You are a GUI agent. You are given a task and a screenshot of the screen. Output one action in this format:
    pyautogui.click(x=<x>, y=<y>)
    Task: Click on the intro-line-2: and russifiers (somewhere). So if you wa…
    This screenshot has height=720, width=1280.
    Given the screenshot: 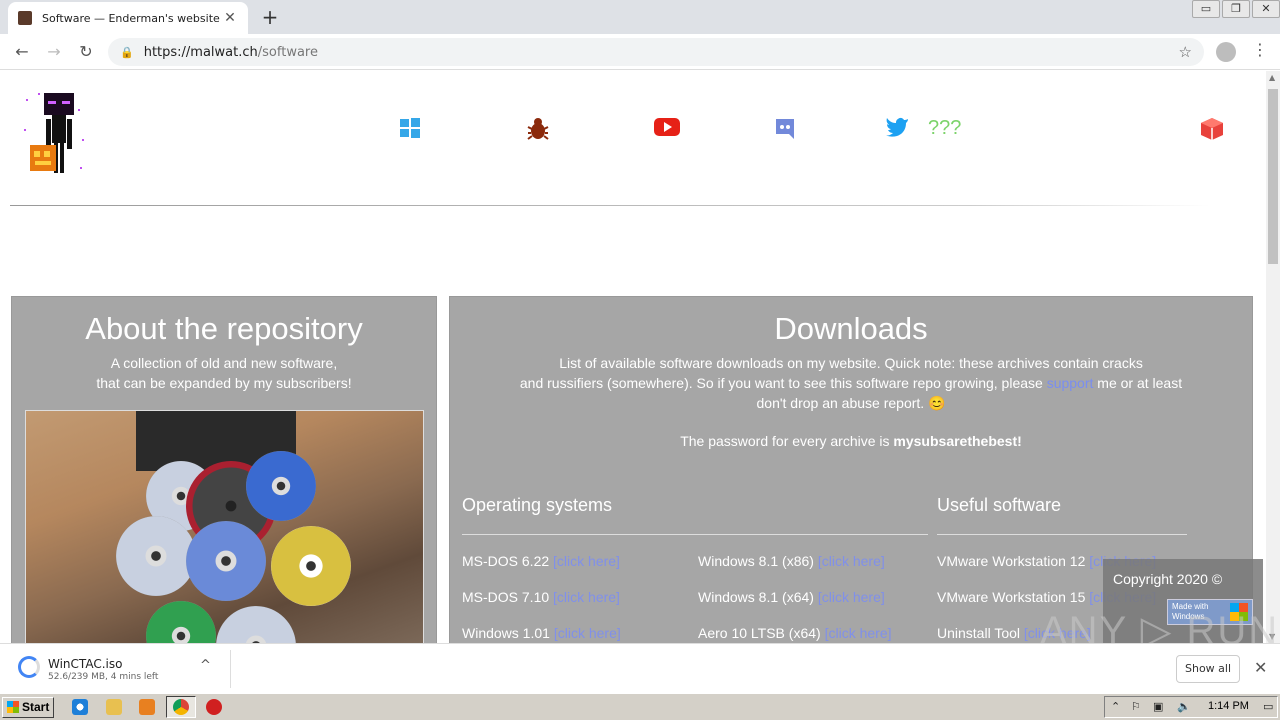 What is the action you would take?
    pyautogui.click(x=851, y=383)
    